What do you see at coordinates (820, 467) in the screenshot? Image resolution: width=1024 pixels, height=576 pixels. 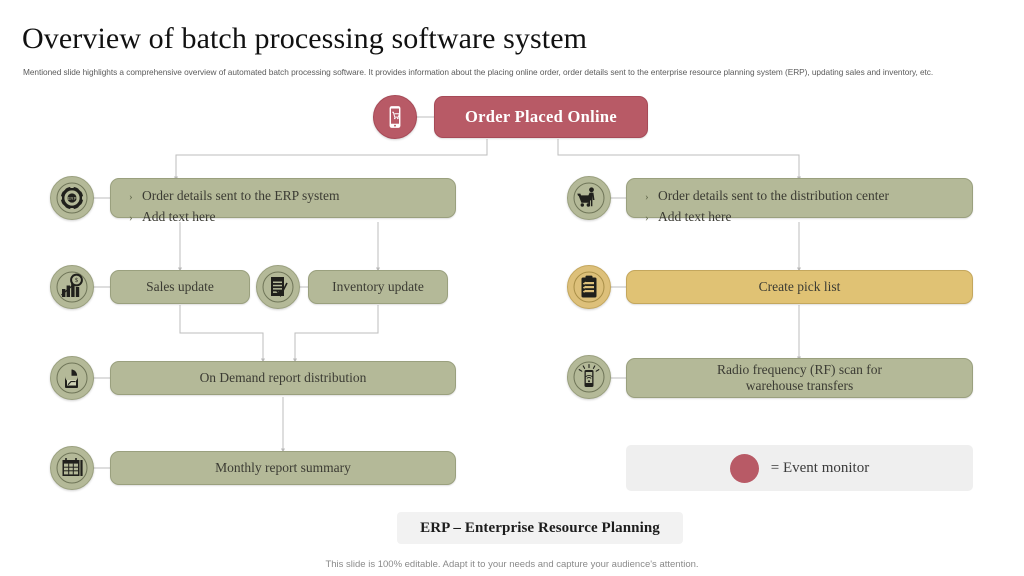 I see `legend-label: = Event monitor` at bounding box center [820, 467].